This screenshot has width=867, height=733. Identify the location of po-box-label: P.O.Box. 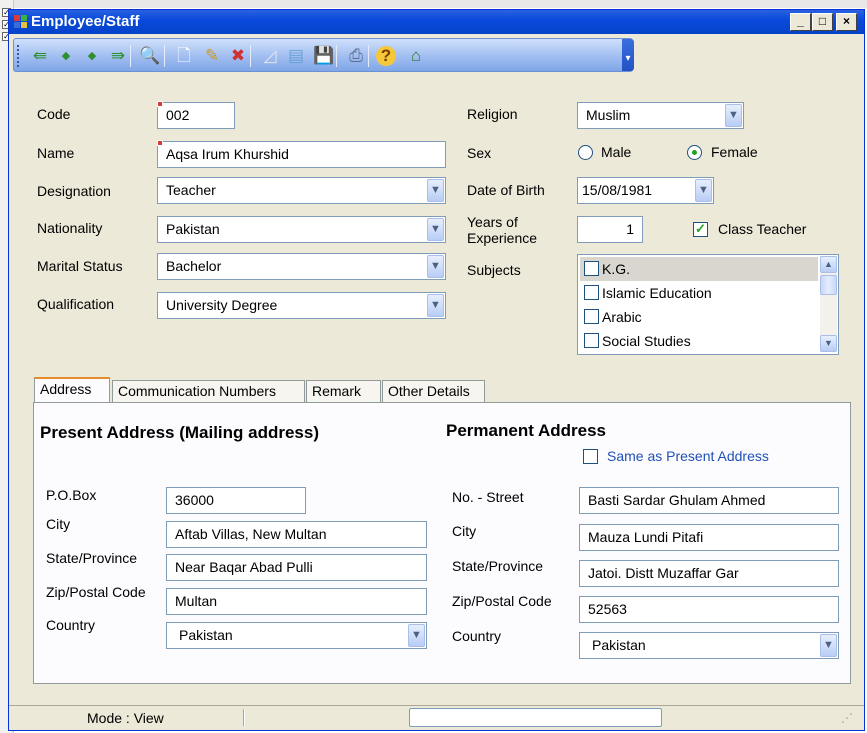
(71, 495).